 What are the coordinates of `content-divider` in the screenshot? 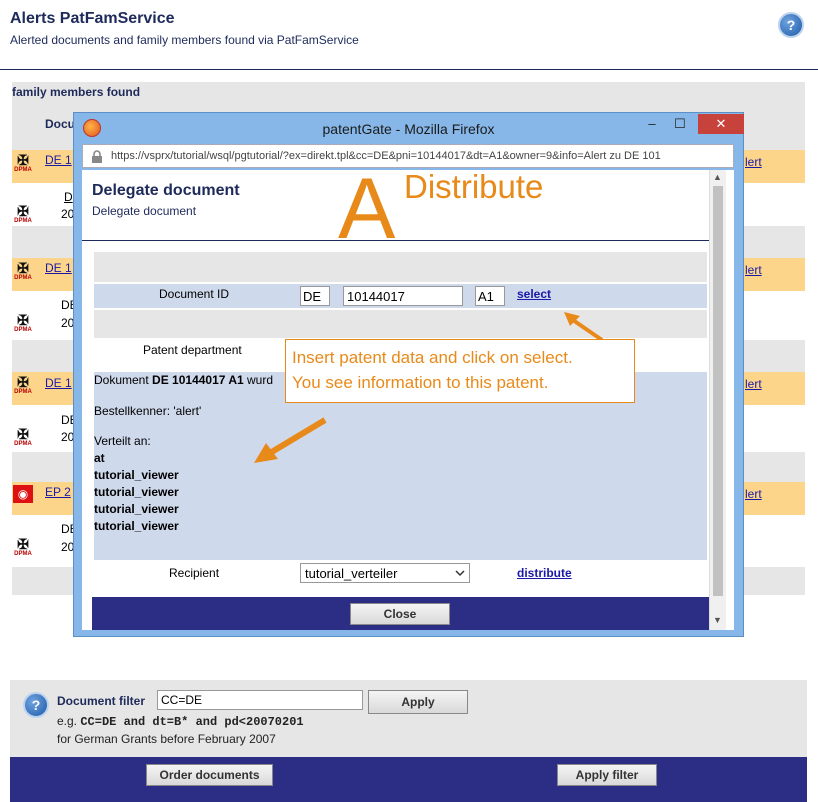 It's located at (400, 240).